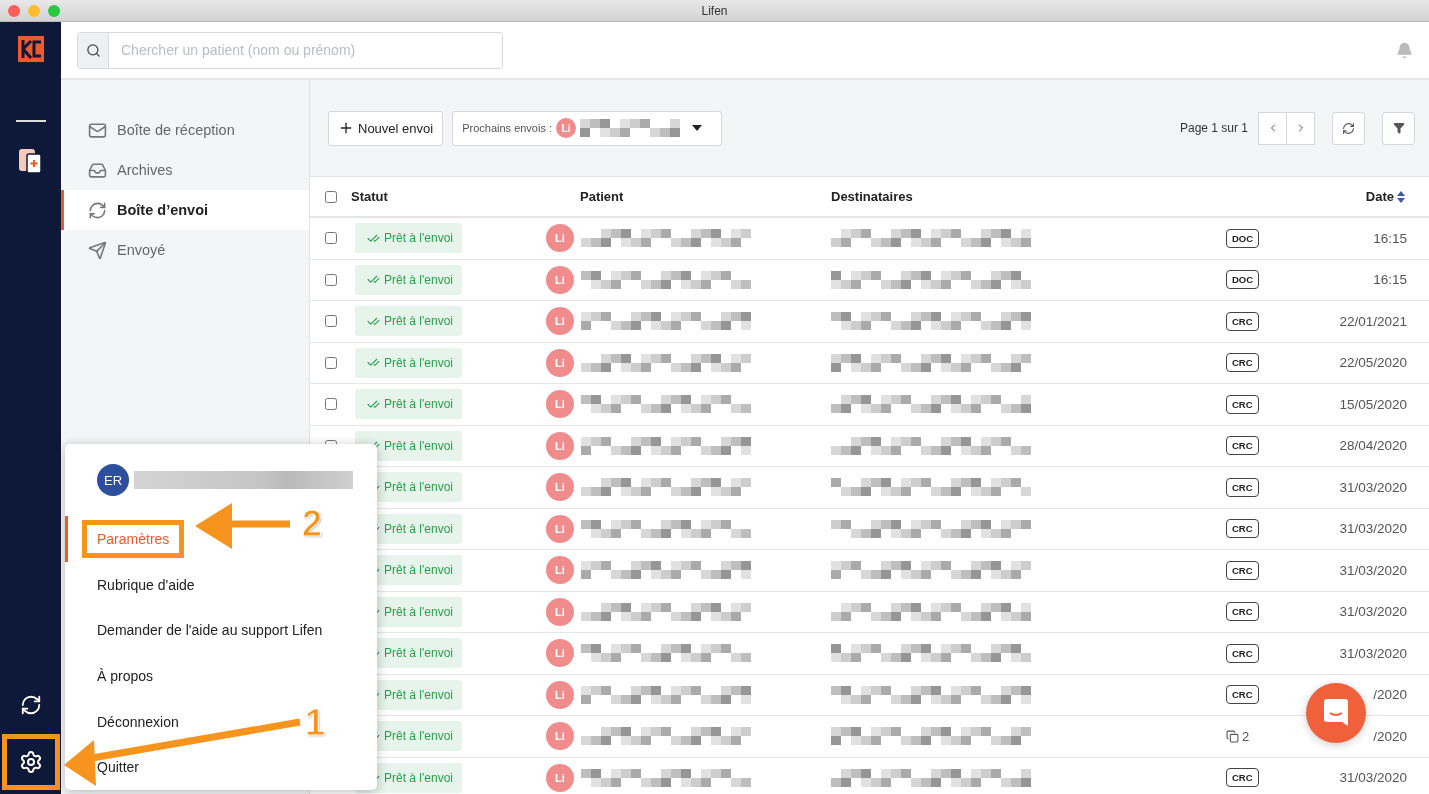  I want to click on step-number: 1, so click(315, 723).